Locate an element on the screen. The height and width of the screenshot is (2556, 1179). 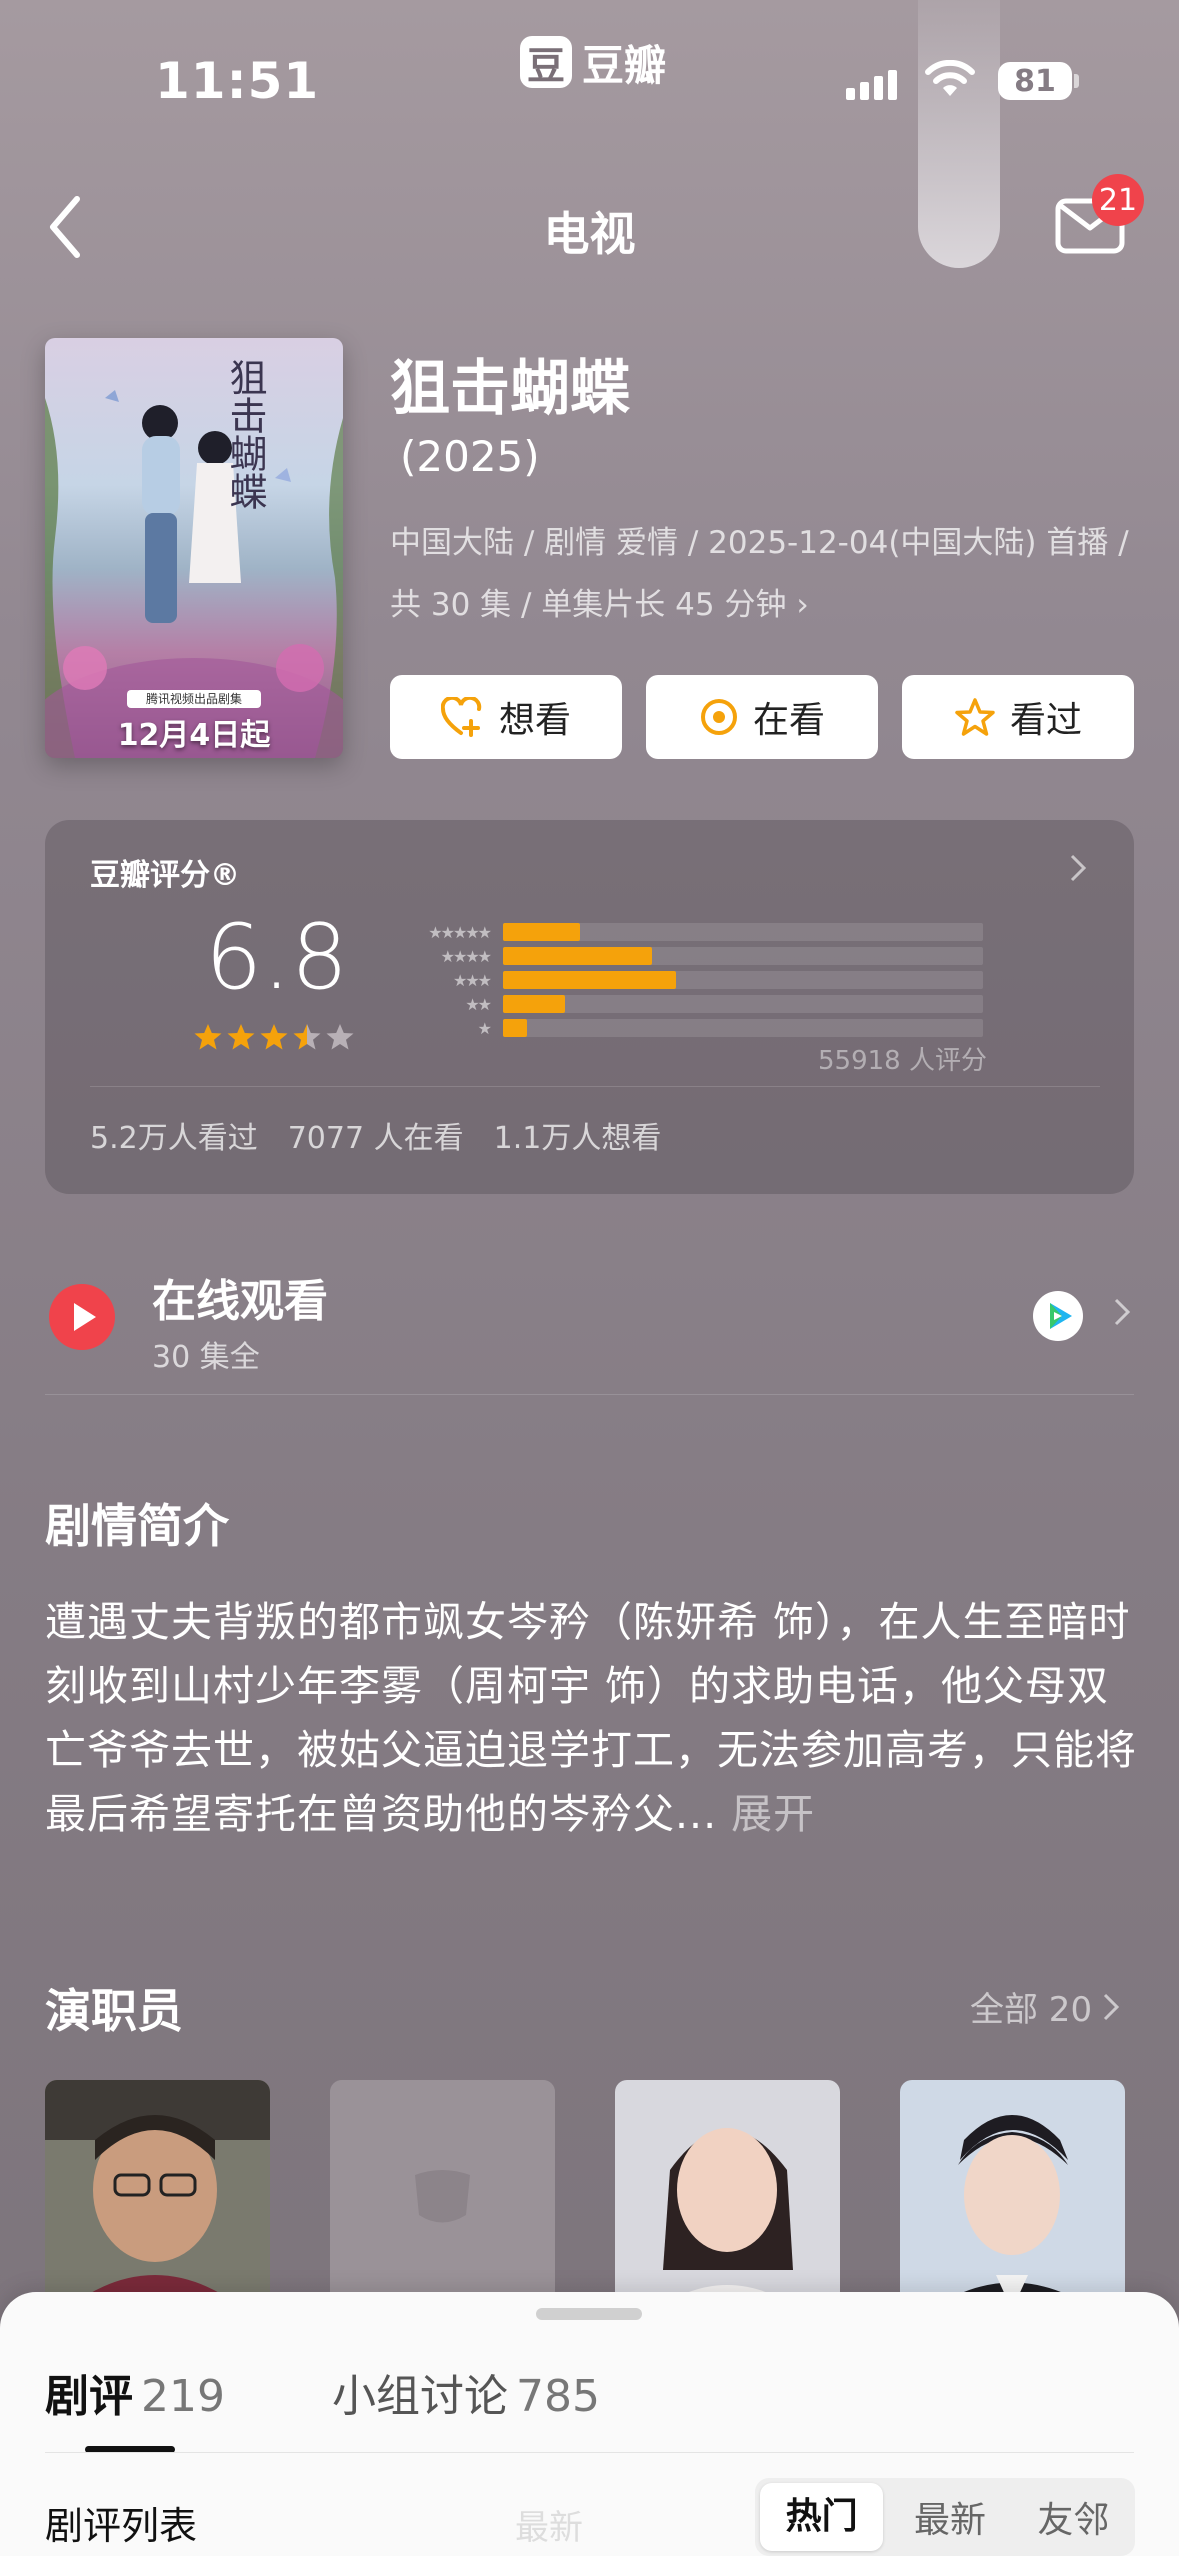
app-pill: 豆 豆瓣 is located at coordinates (593, 62).